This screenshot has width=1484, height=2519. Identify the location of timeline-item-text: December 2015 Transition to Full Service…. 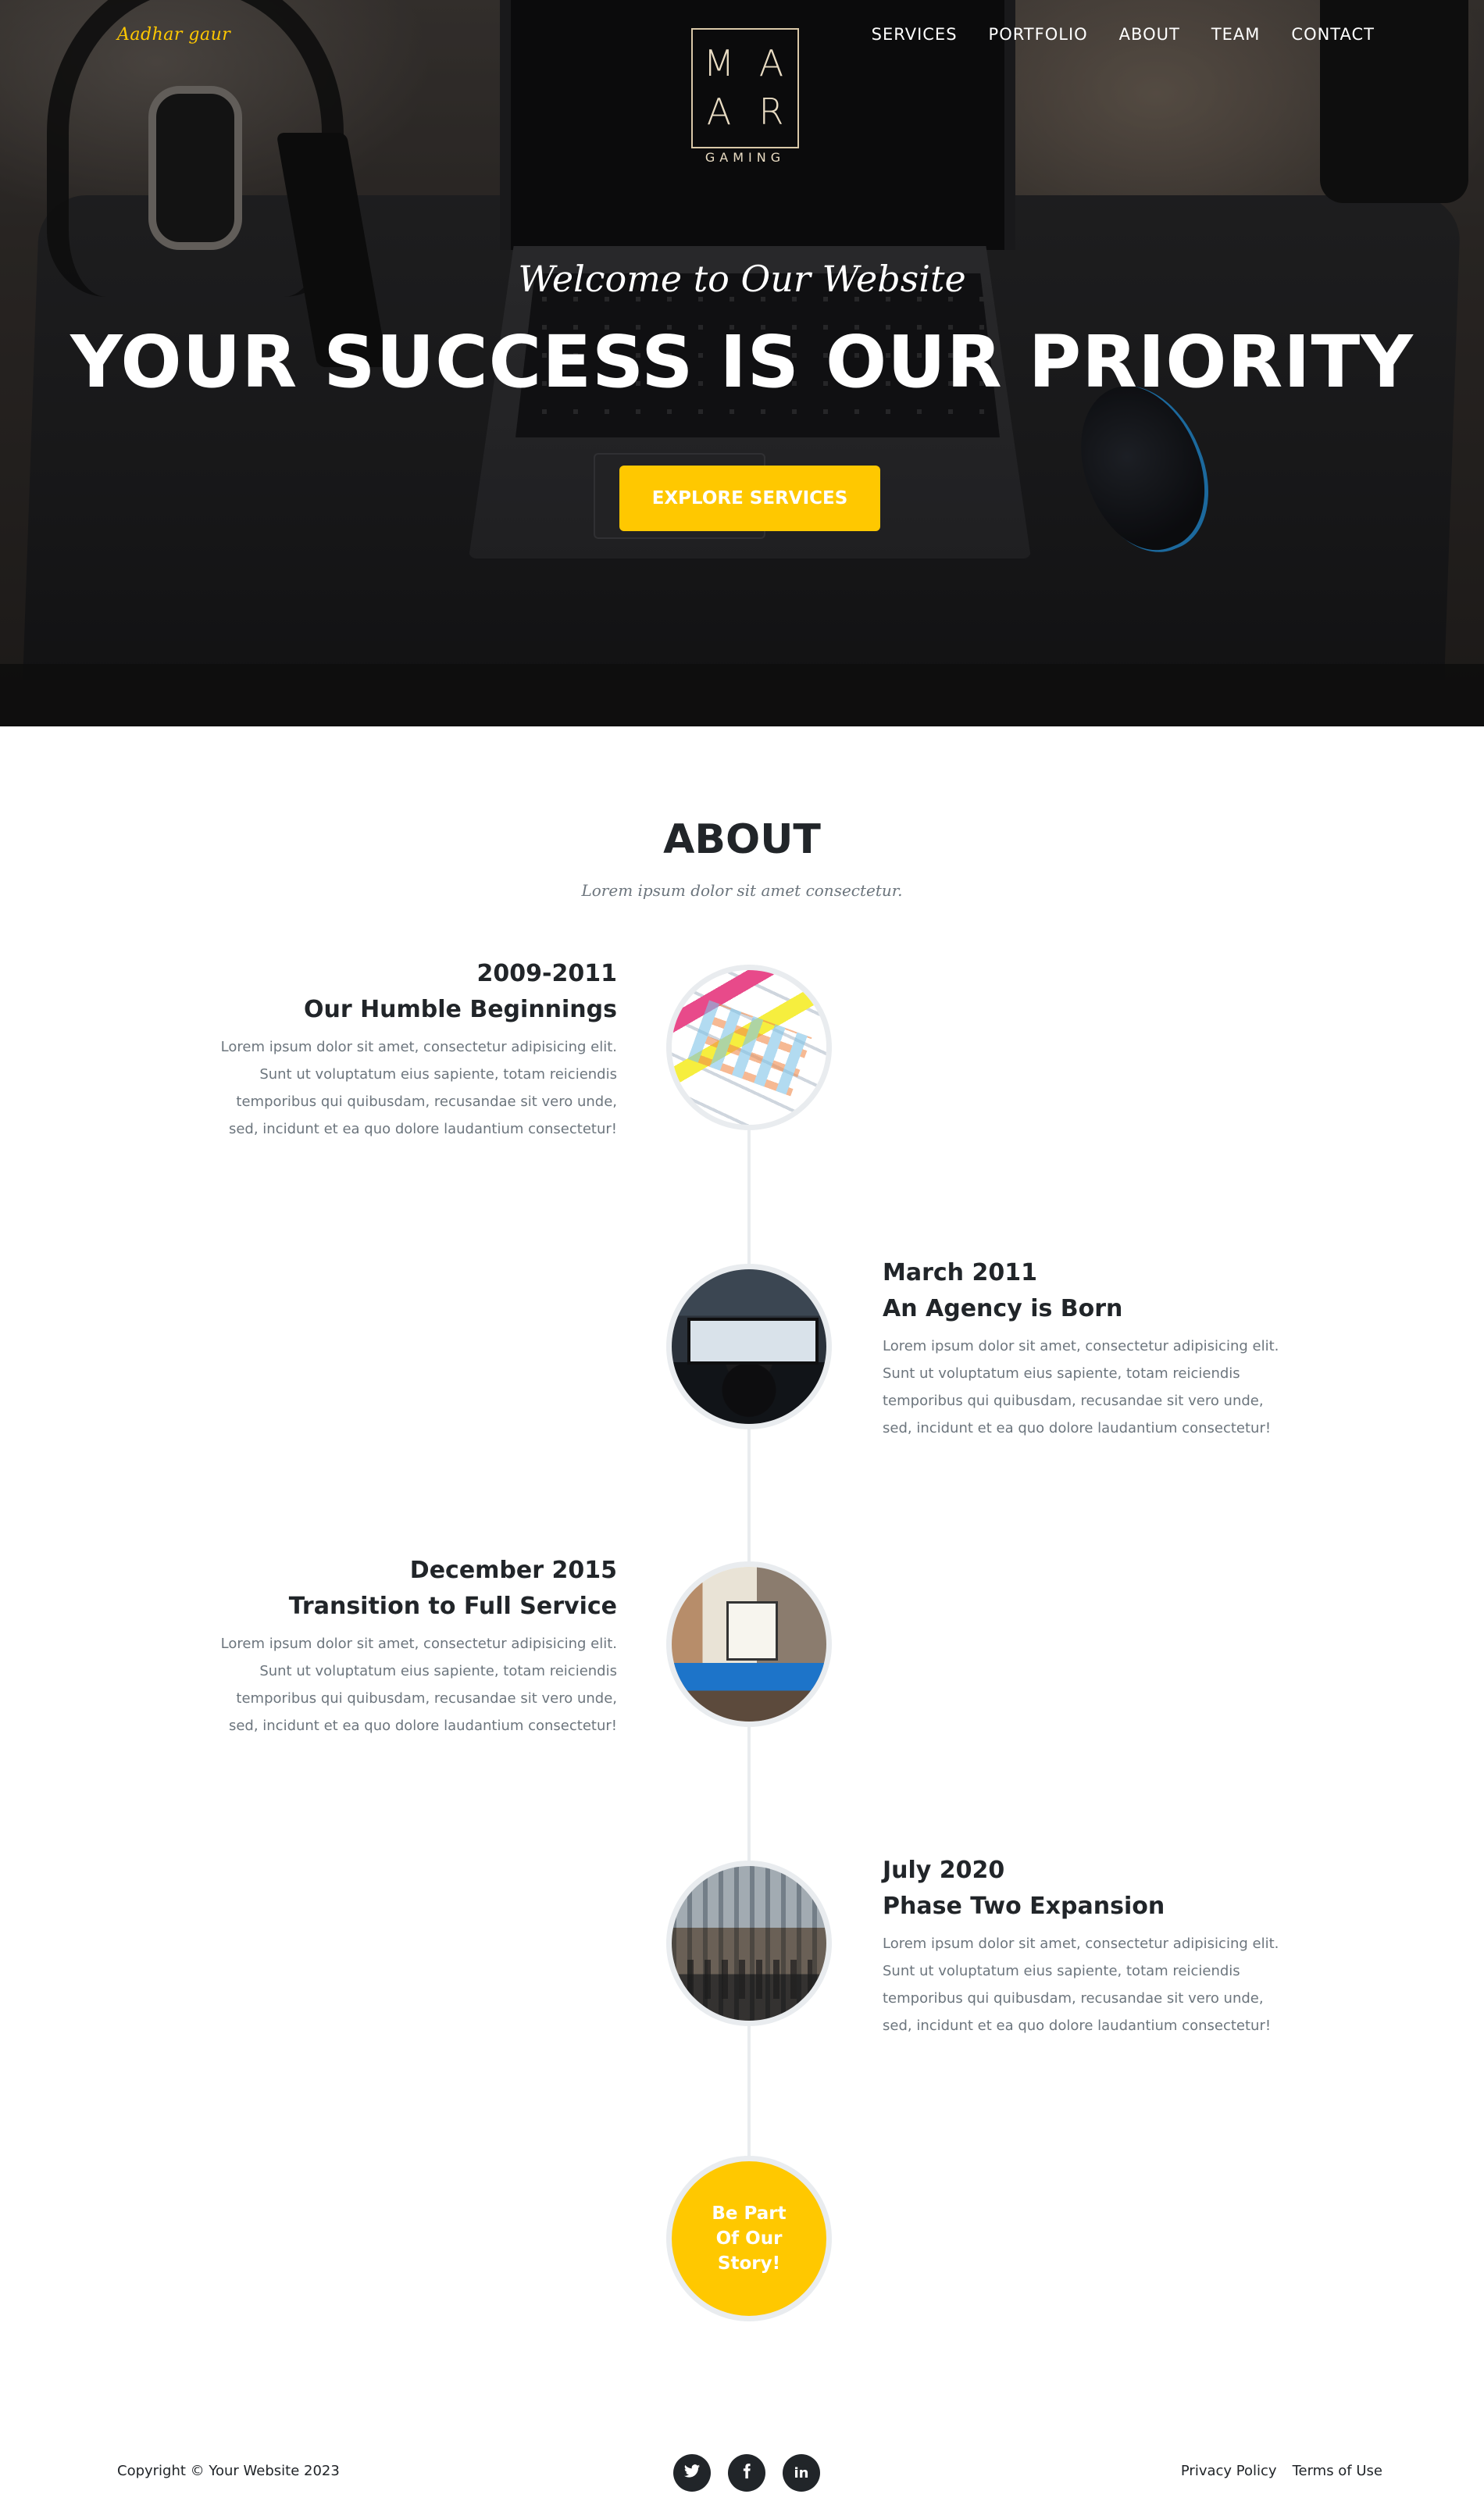
(414, 1646).